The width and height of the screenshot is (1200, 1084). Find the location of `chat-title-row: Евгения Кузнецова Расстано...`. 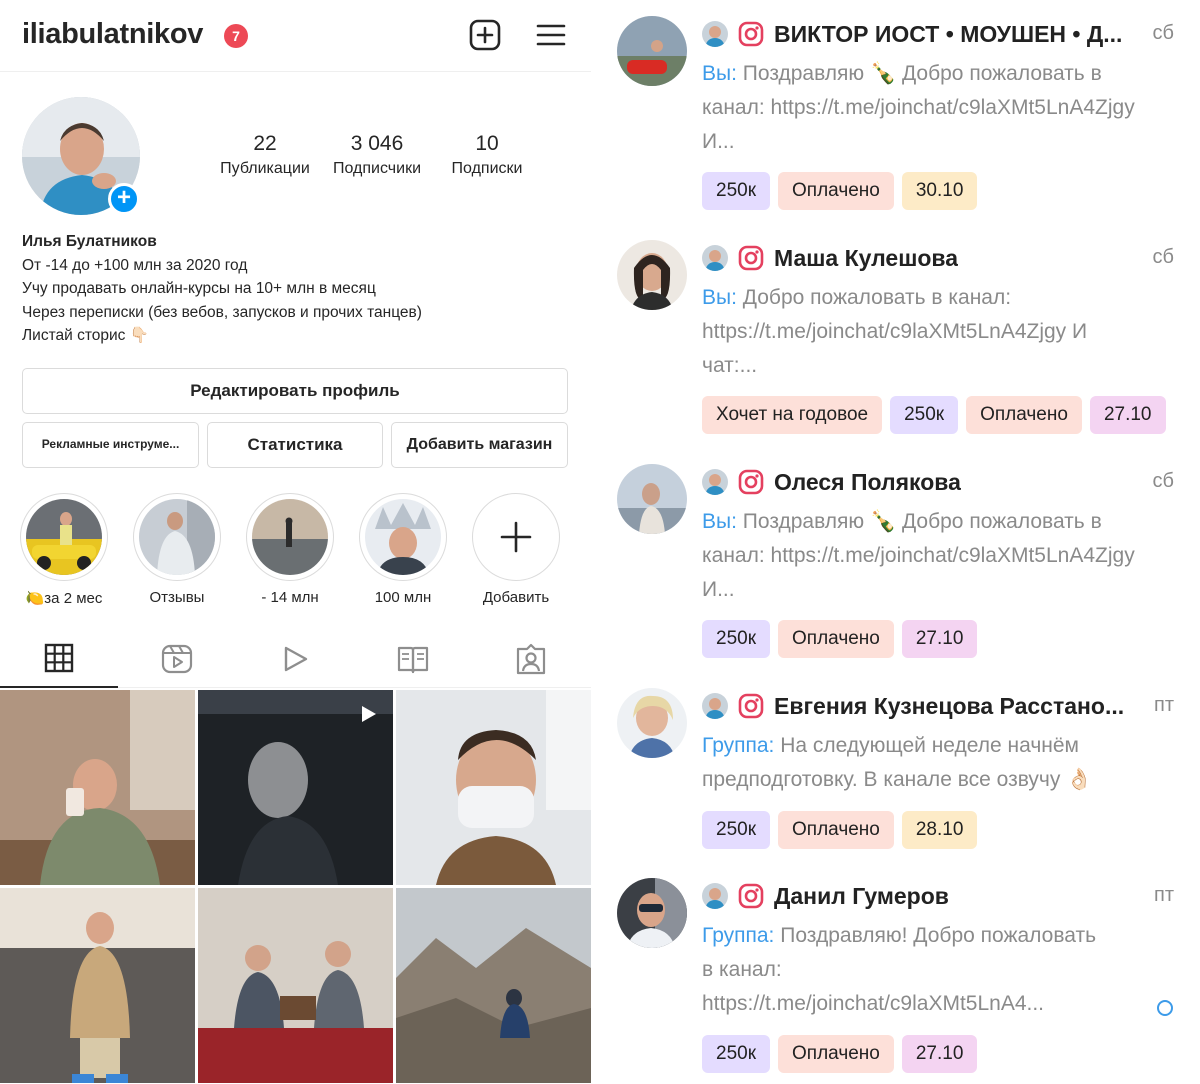

chat-title-row: Евгения Кузнецова Расстано... is located at coordinates (913, 706).